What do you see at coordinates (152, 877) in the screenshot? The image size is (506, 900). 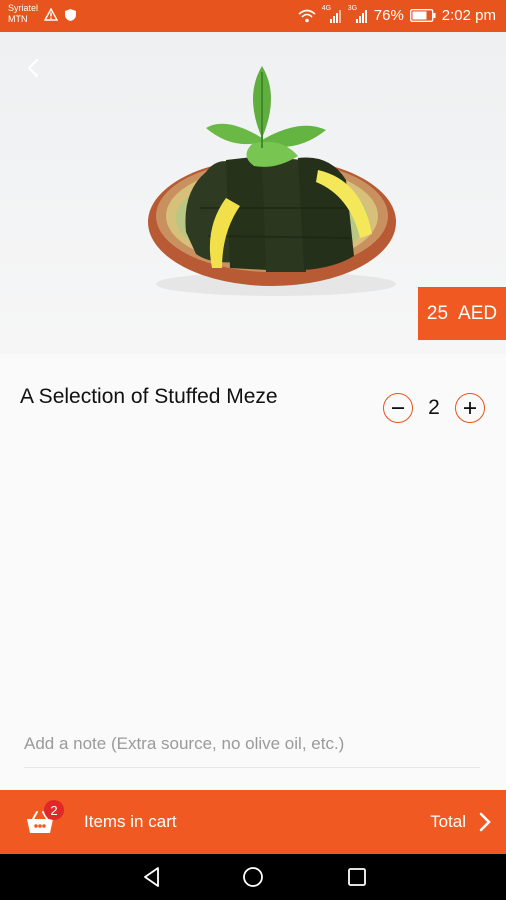 I see `nav-back-icon` at bounding box center [152, 877].